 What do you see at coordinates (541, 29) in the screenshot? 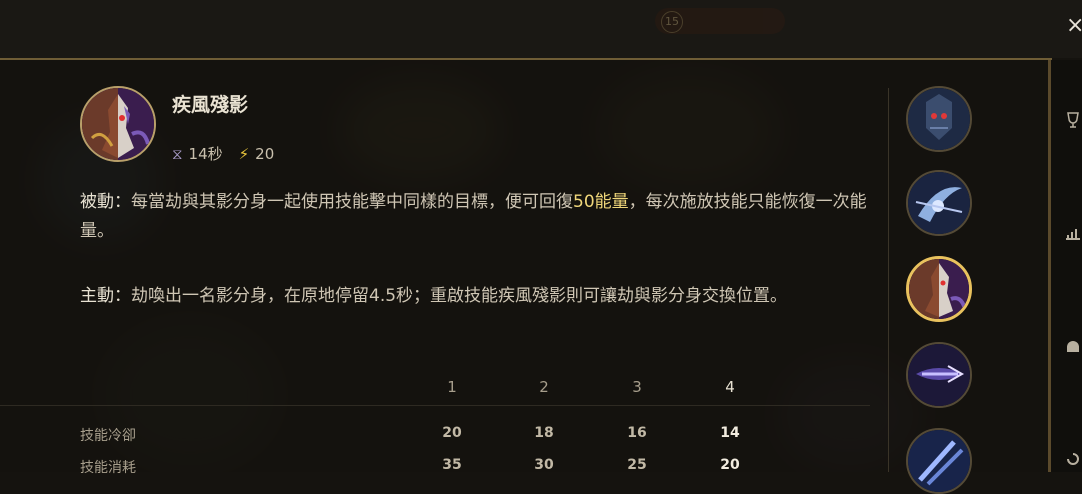
I see `top-bar: 15` at bounding box center [541, 29].